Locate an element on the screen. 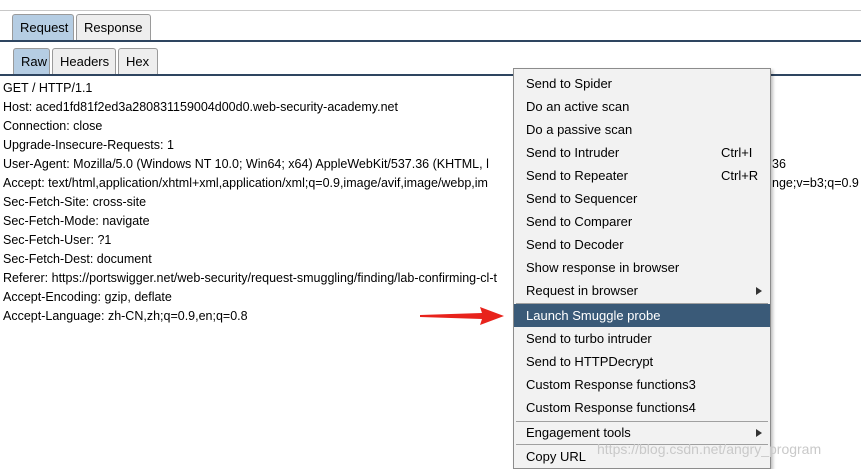 This screenshot has width=861, height=469. menu-item-custom-response-functions3: Custom Response functions3 is located at coordinates (642, 384).